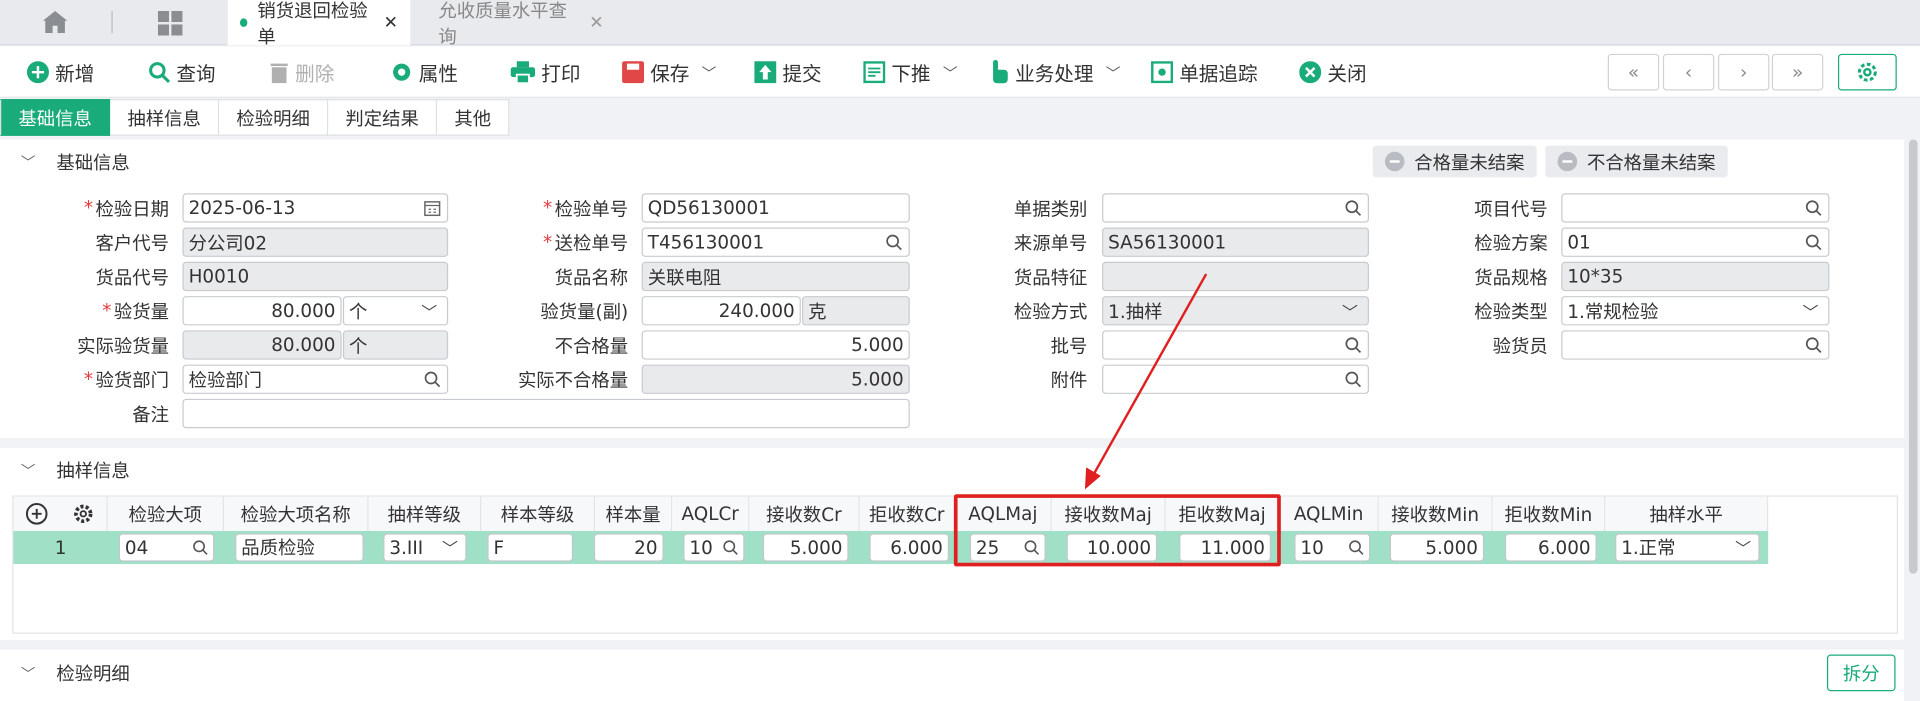 The width and height of the screenshot is (1920, 701). I want to click on sampling-level-cell: 1.正常 ﹀, so click(1687, 547).